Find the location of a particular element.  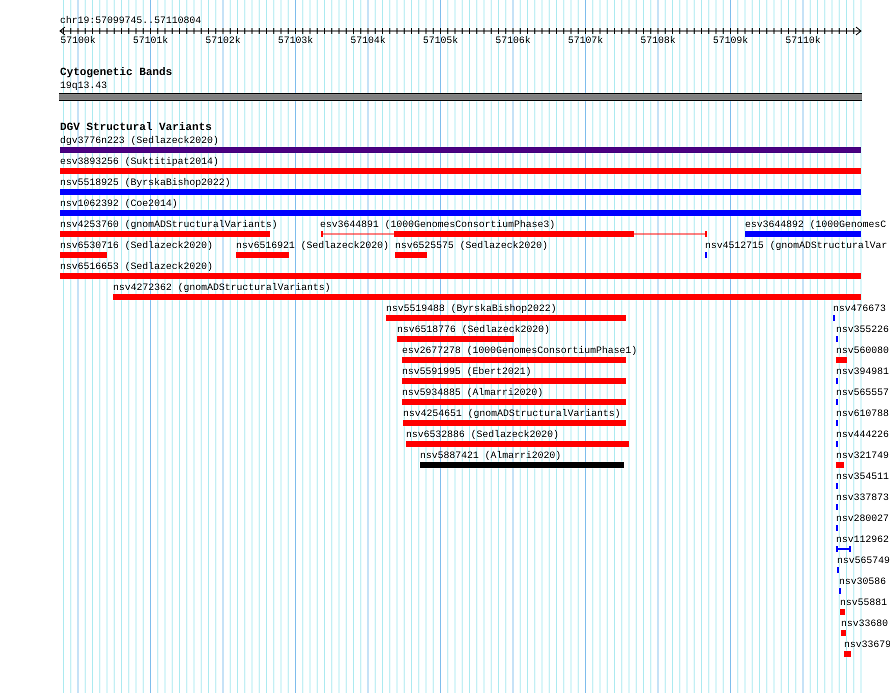

variant-label: nsv6516653 (Sedlazeck2020) is located at coordinates (136, 266).